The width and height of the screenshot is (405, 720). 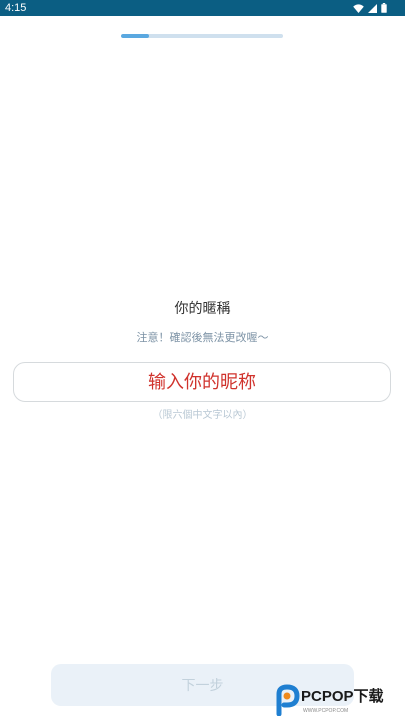 I want to click on watermark-subtext: WWW.PCPOP.COM, so click(x=326, y=711).